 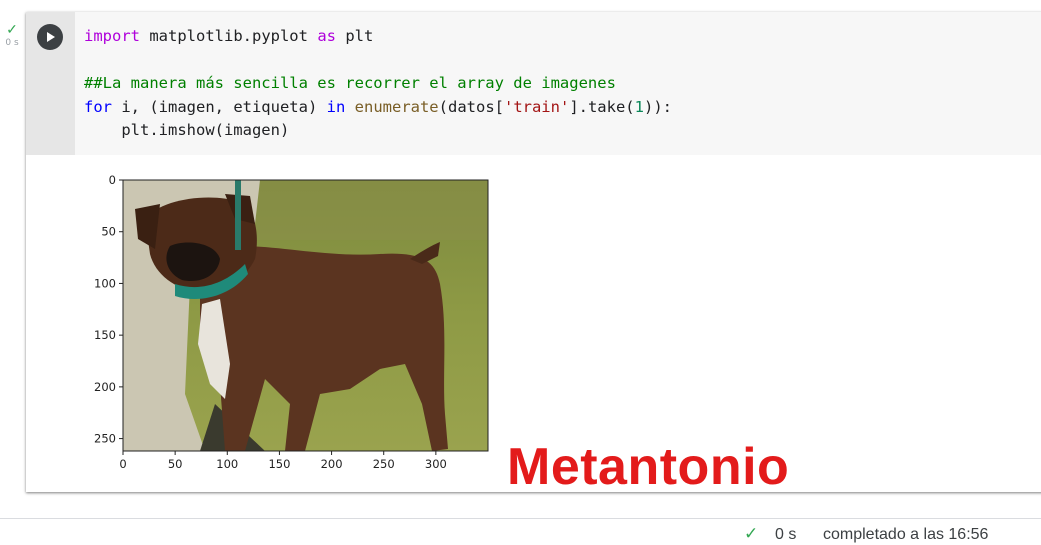 What do you see at coordinates (436, 464) in the screenshot?
I see `x-tick-label: 300` at bounding box center [436, 464].